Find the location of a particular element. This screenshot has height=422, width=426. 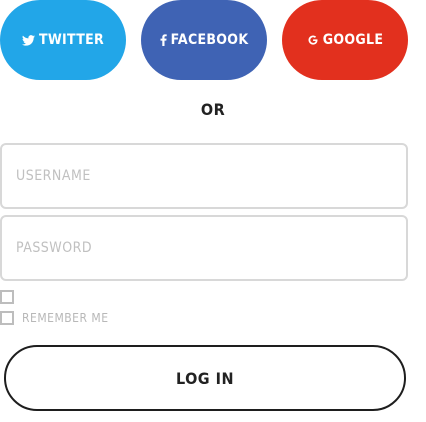

facebook-login-button: FACEBOOK is located at coordinates (204, 40).